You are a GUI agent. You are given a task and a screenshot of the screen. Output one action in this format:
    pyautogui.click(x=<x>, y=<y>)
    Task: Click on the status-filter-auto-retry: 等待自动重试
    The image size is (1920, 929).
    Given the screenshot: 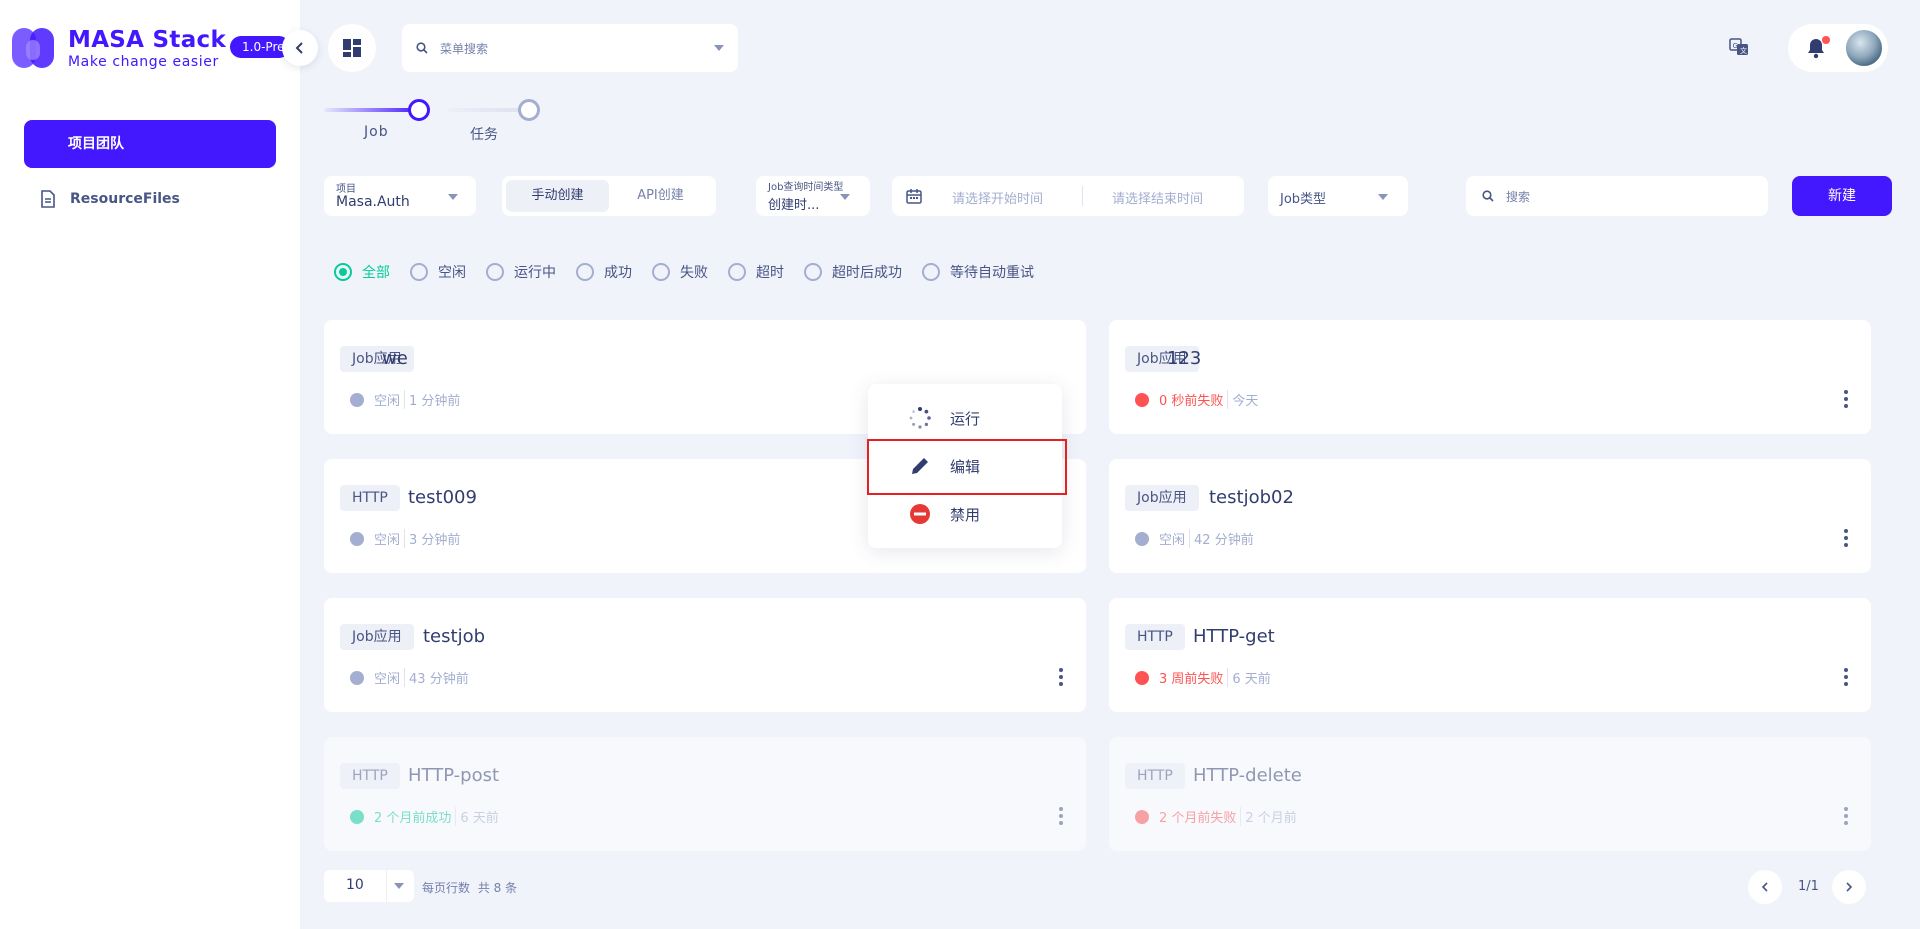 What is the action you would take?
    pyautogui.click(x=978, y=272)
    